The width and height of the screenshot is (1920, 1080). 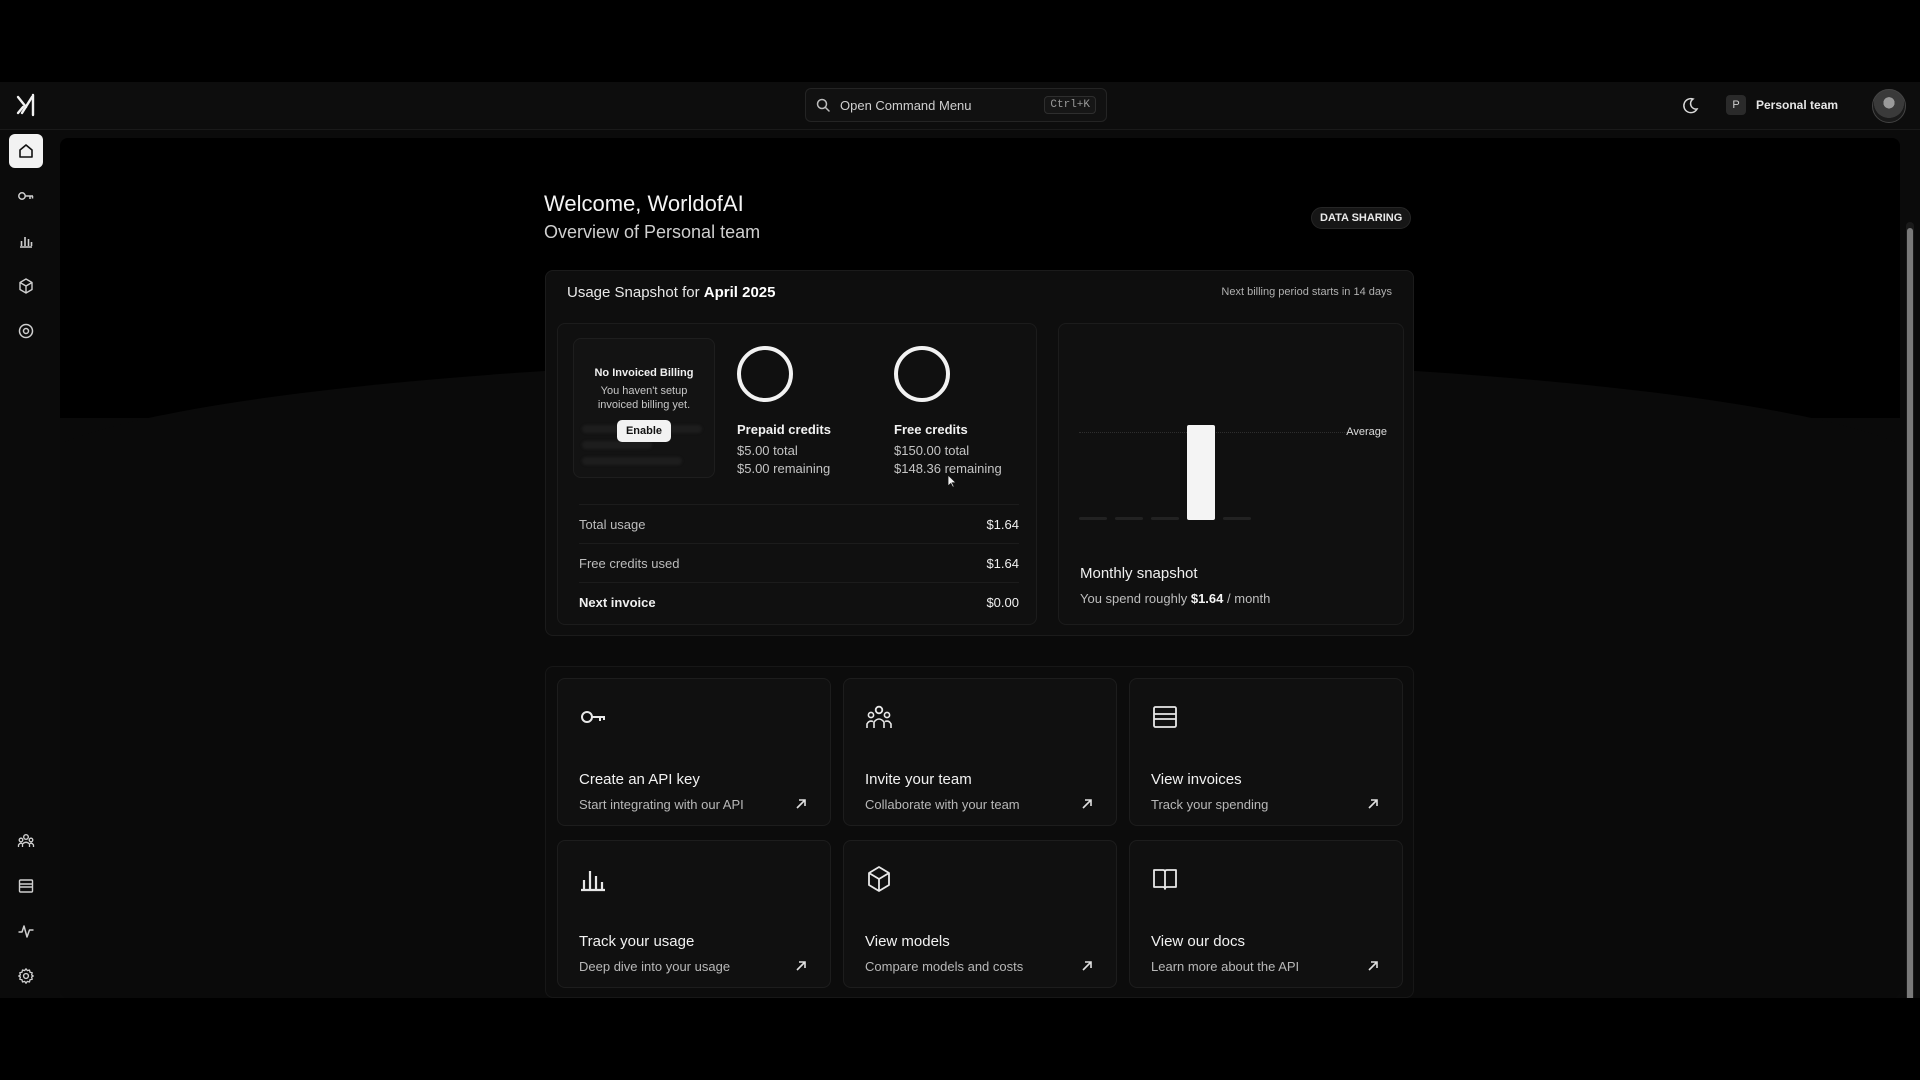 I want to click on bar-chart-icon, so click(x=26, y=242).